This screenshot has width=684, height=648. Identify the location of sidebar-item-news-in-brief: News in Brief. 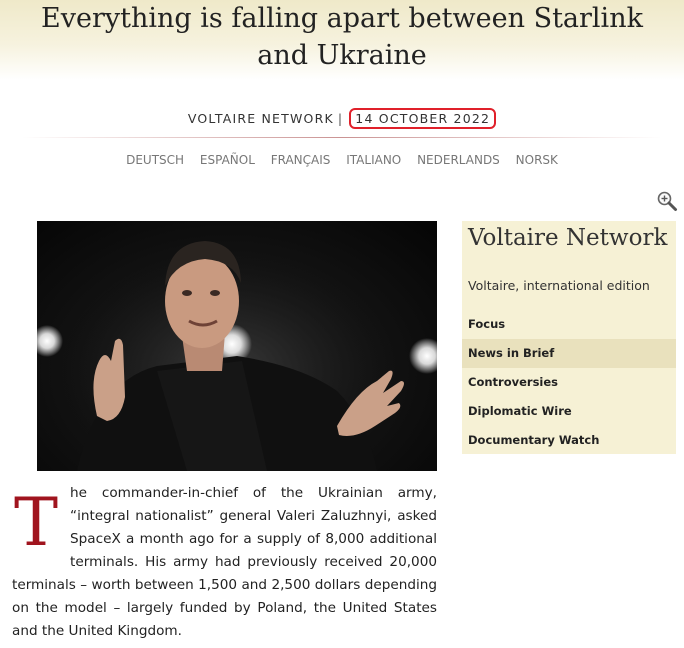
(569, 353).